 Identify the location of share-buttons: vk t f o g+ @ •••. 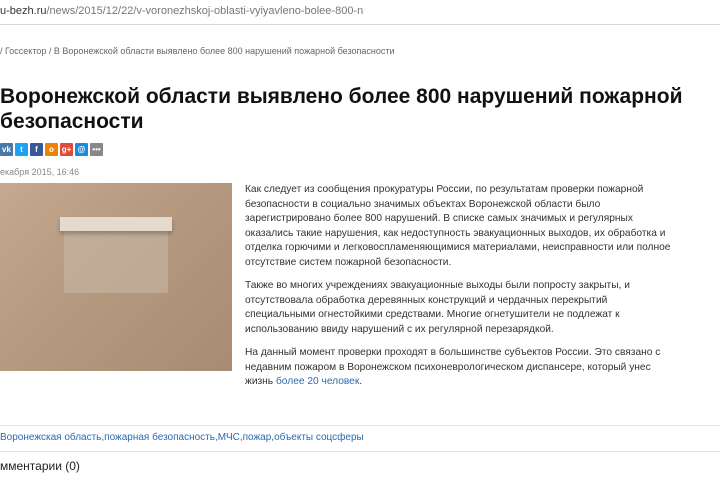
(51, 149).